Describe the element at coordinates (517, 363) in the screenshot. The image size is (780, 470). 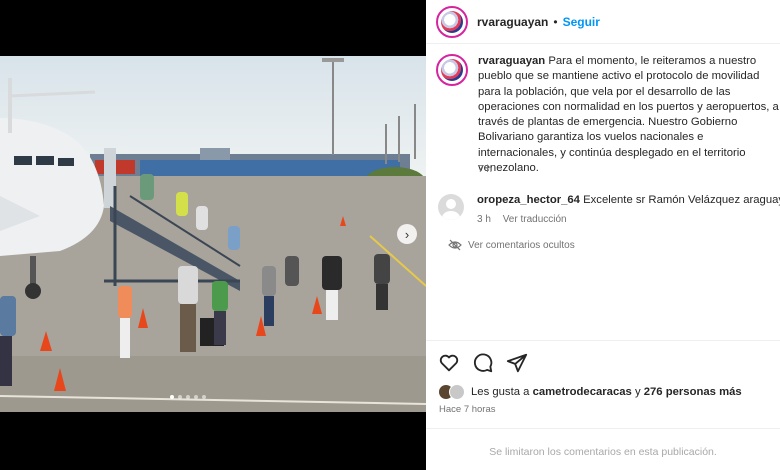
I see `share-icon` at that location.